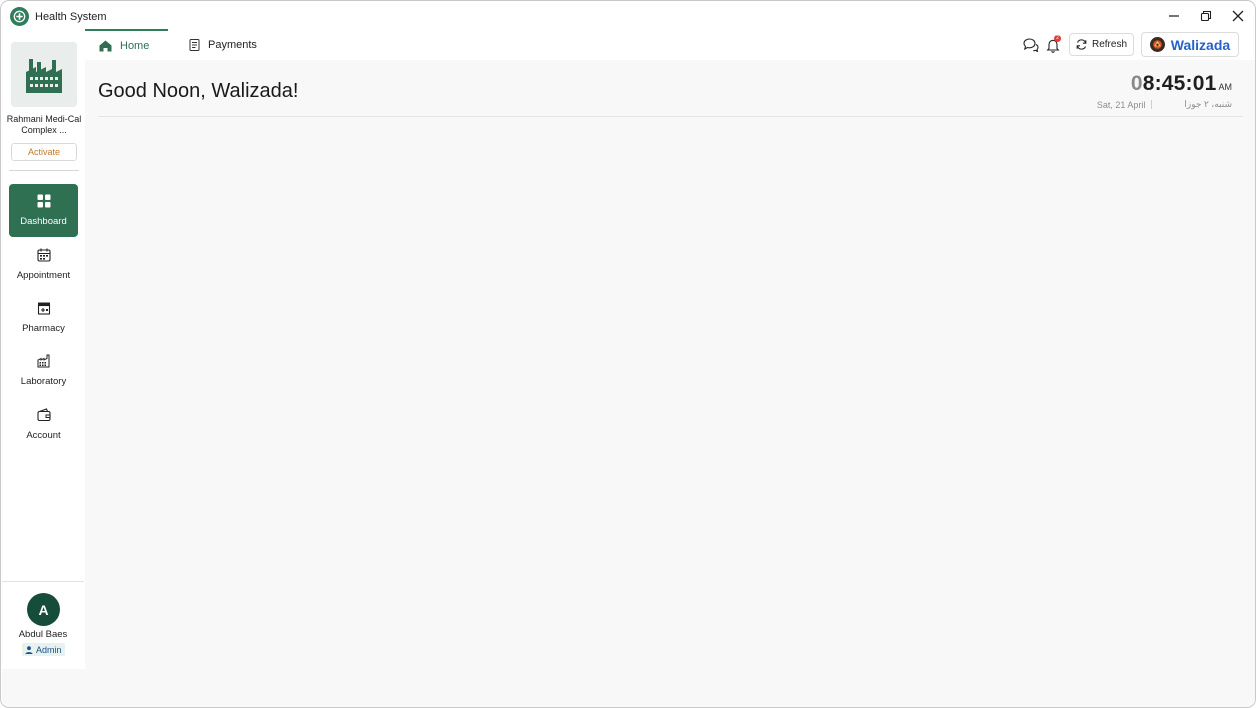 The width and height of the screenshot is (1256, 708). Describe the element at coordinates (43, 275) in the screenshot. I see `sidebar-item-label: Appointment` at that location.